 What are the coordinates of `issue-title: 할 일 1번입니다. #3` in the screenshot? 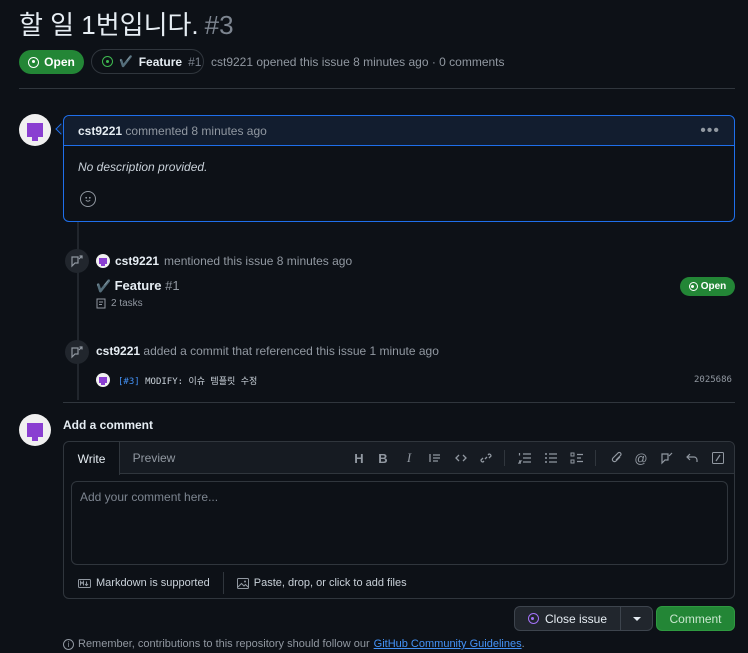 It's located at (126, 25).